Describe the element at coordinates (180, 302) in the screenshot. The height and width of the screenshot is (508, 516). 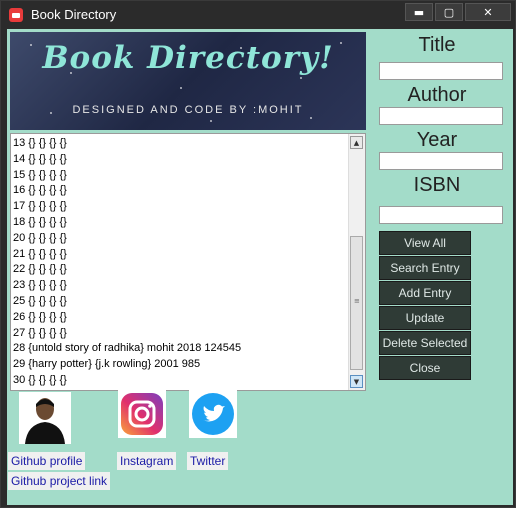
I see `list-item: 25 {} {} {} {}` at that location.